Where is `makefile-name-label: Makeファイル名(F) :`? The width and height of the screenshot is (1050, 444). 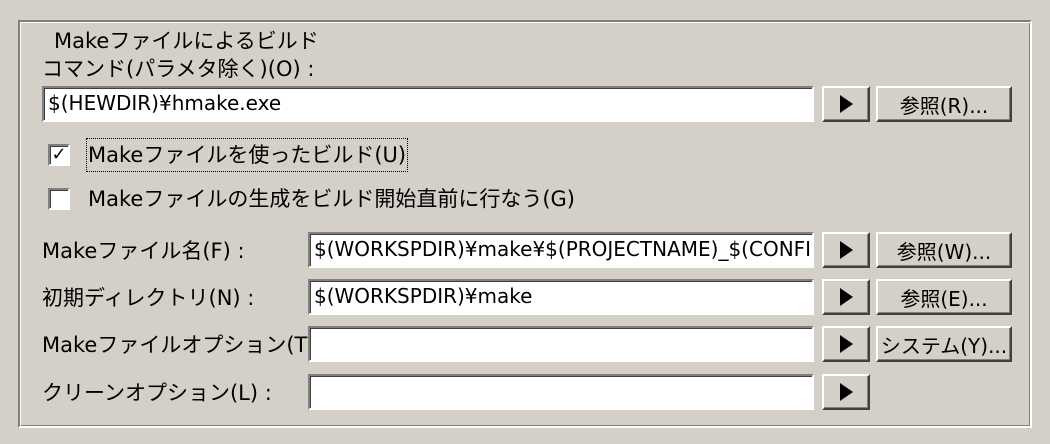 makefile-name-label: Makeファイル名(F) : is located at coordinates (143, 251).